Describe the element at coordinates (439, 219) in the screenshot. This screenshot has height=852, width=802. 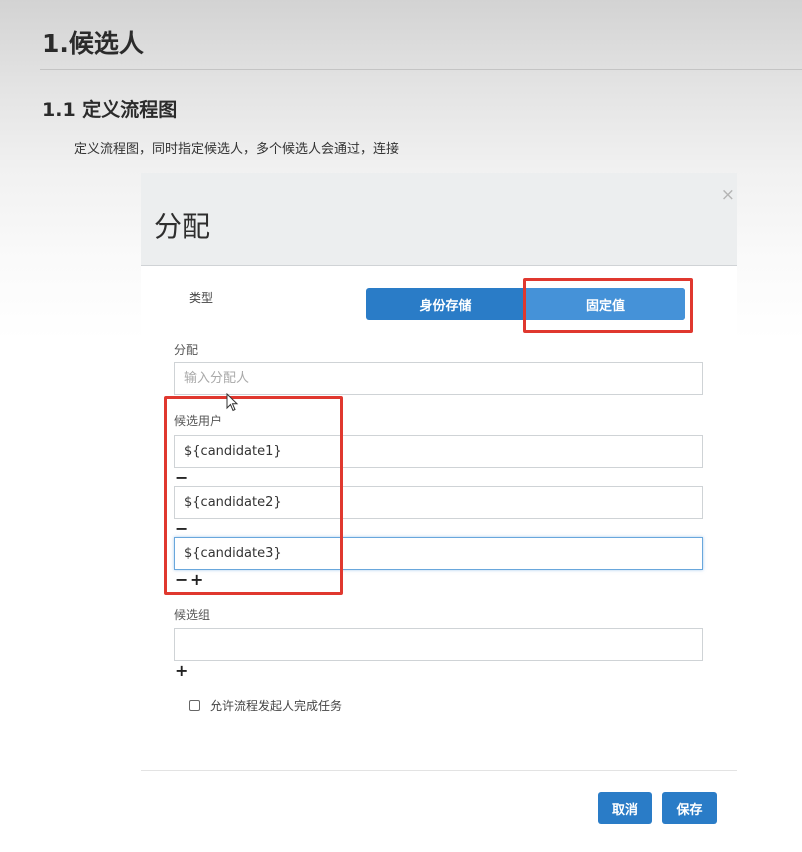
I see `dialog-header: 分配 ×` at that location.